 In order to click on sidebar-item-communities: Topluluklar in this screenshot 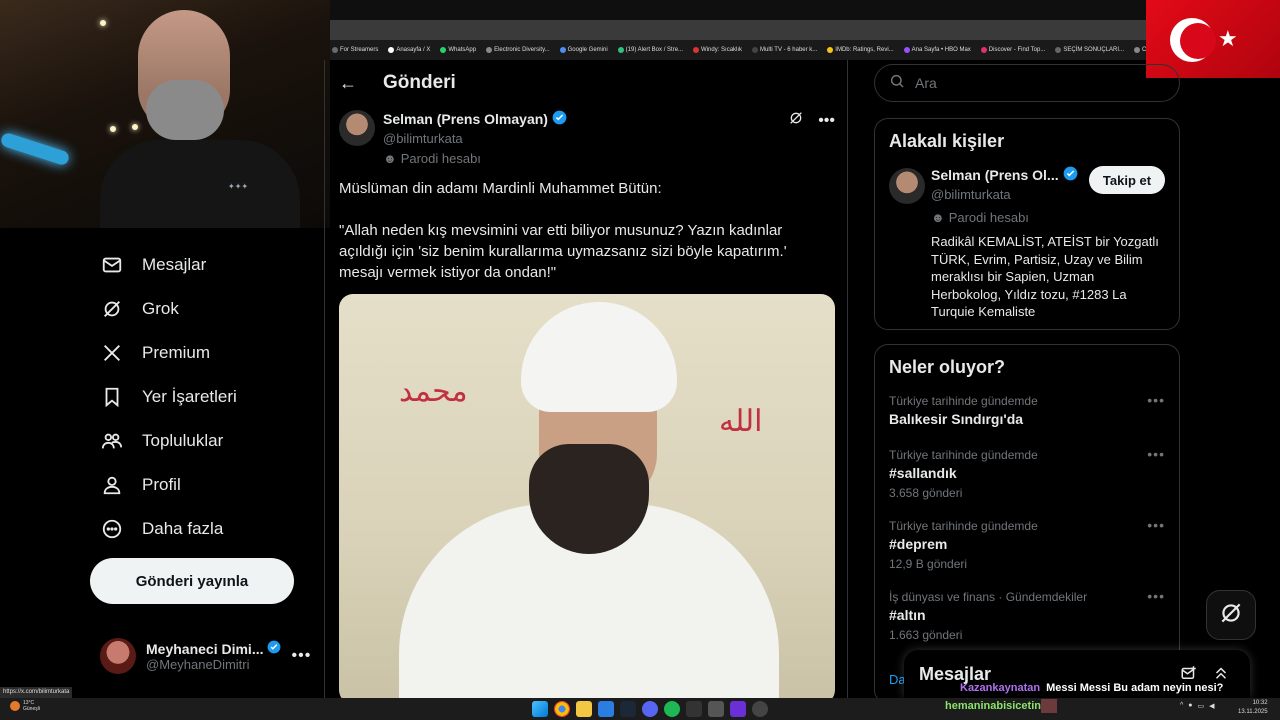, I will do `click(161, 441)`.